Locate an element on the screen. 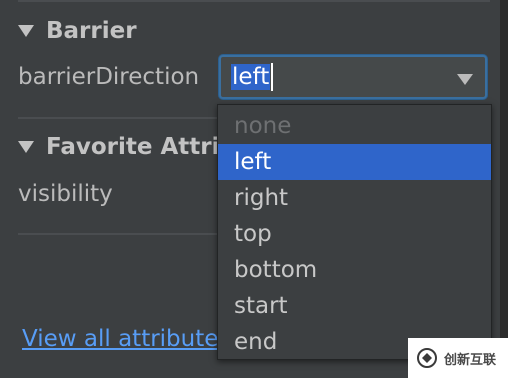 This screenshot has height=378, width=508. chevron-down-icon is located at coordinates (465, 79).